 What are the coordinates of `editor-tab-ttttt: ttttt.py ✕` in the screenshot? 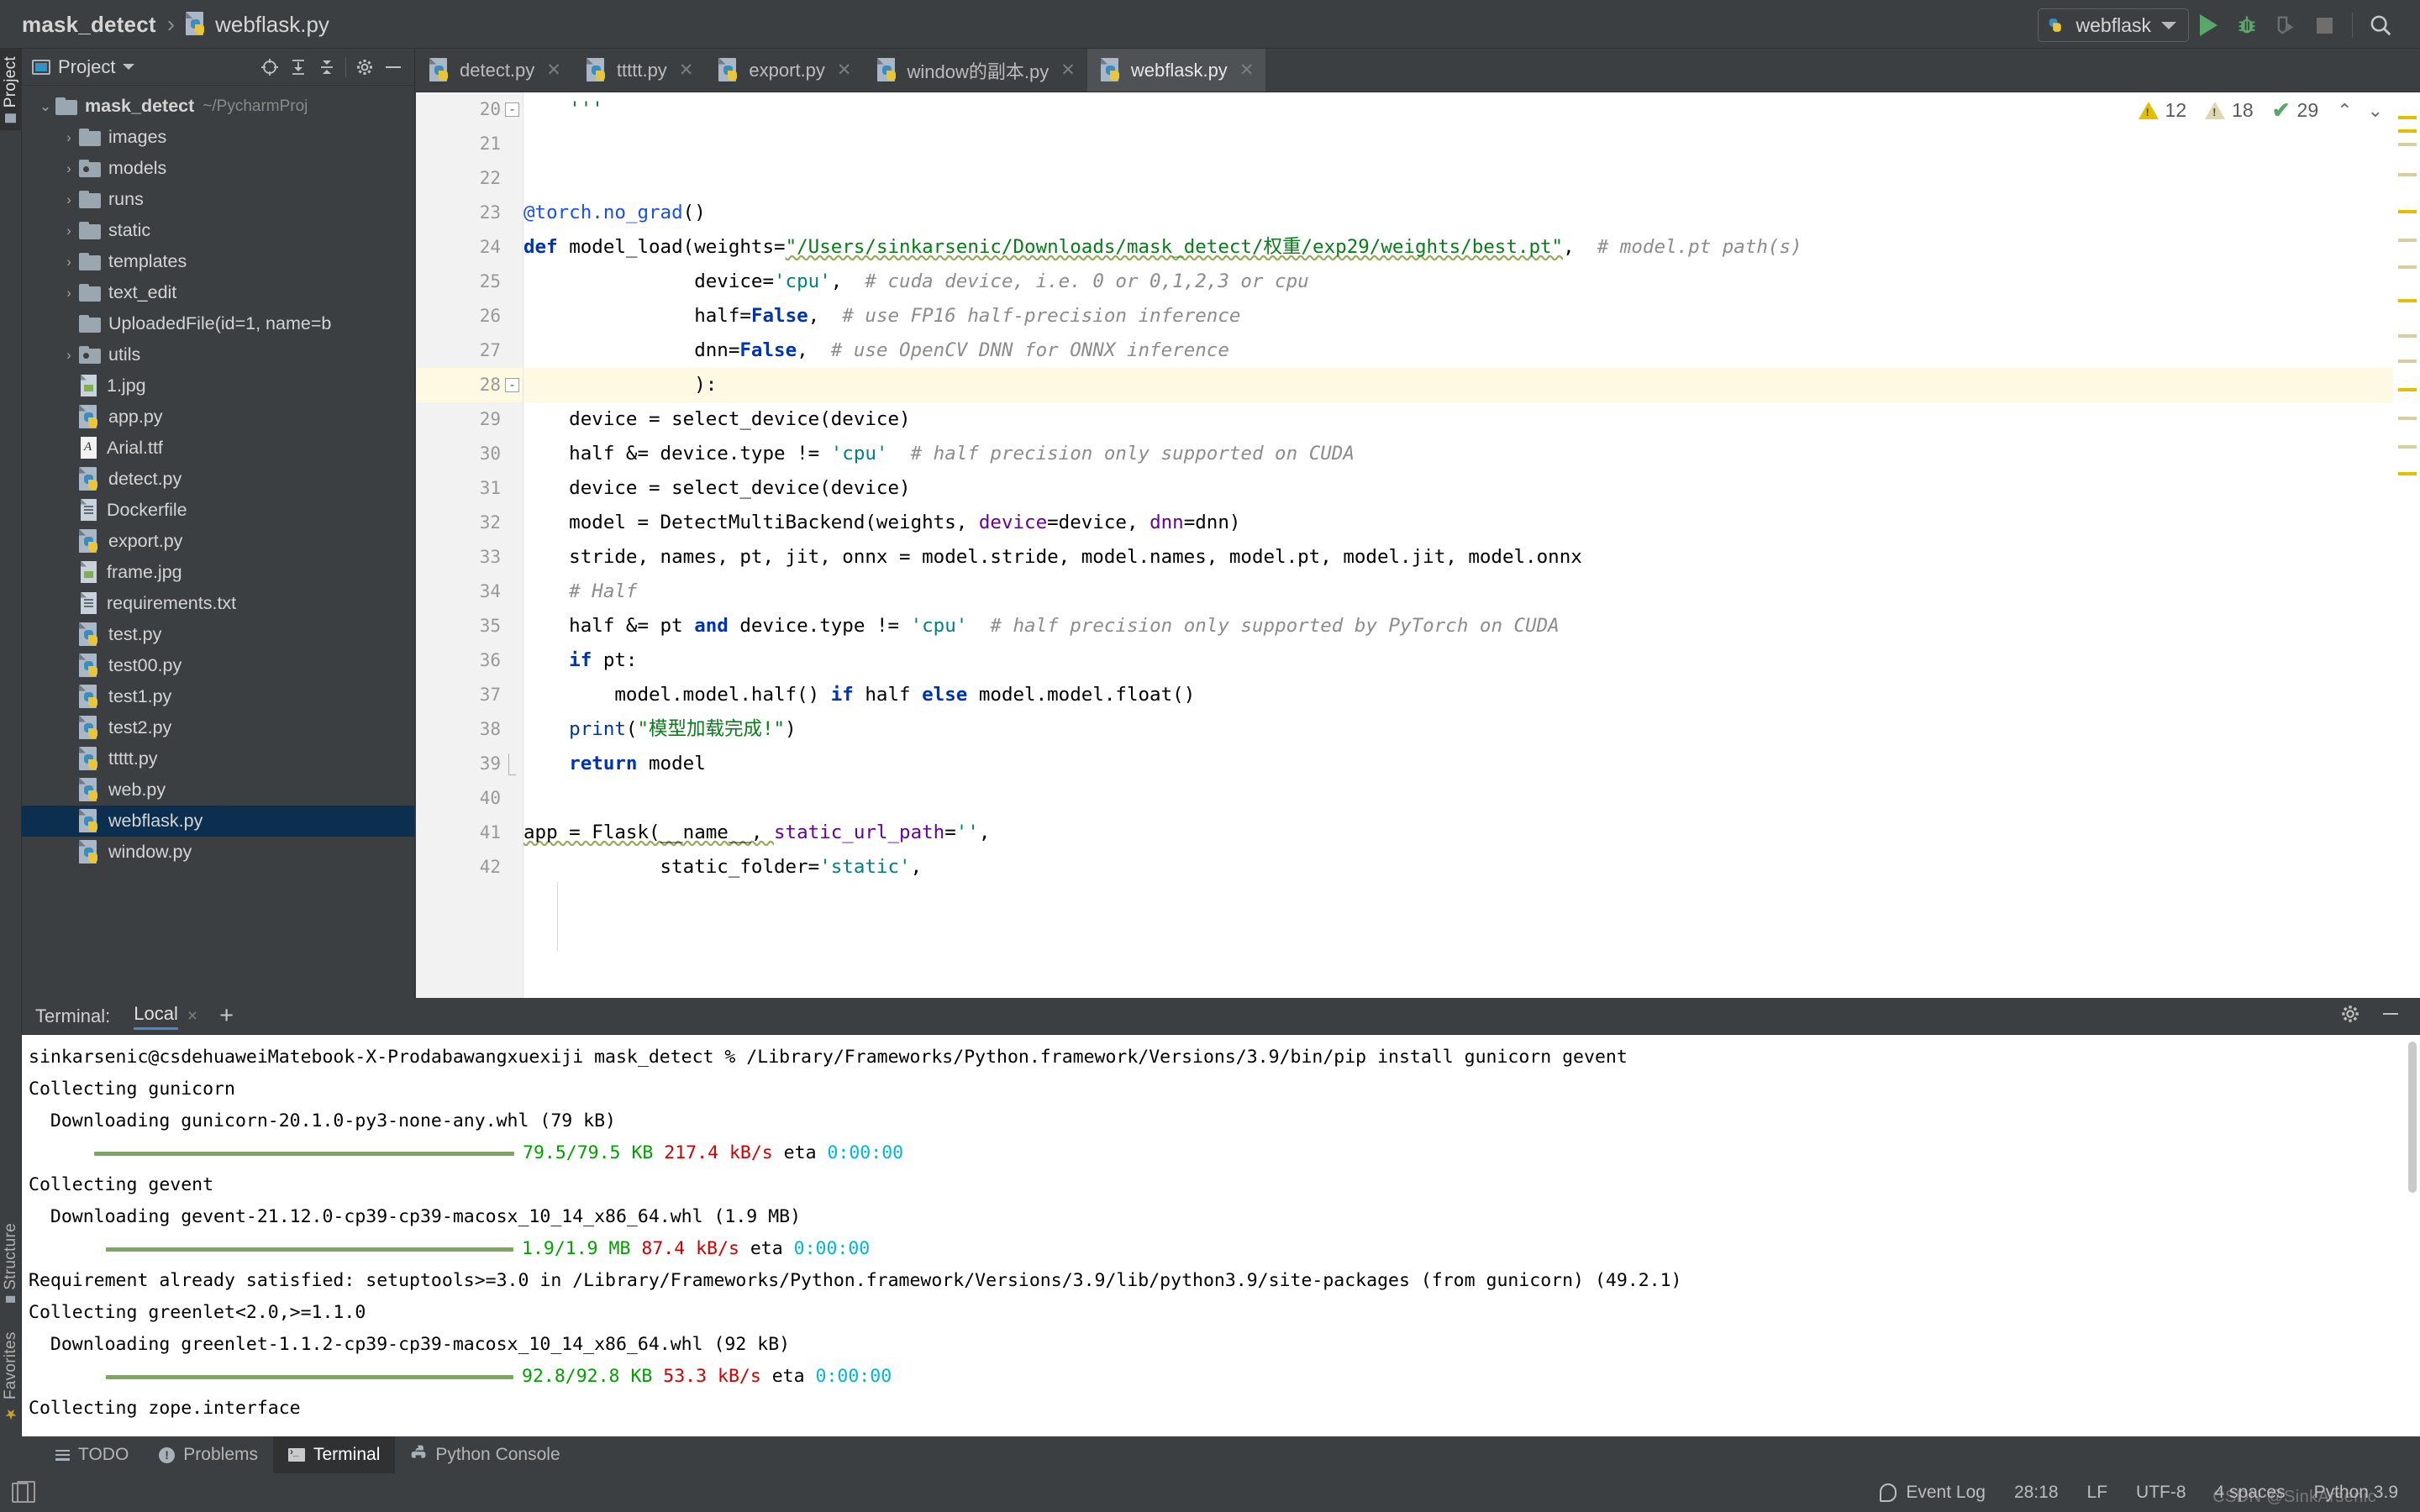 It's located at (639, 70).